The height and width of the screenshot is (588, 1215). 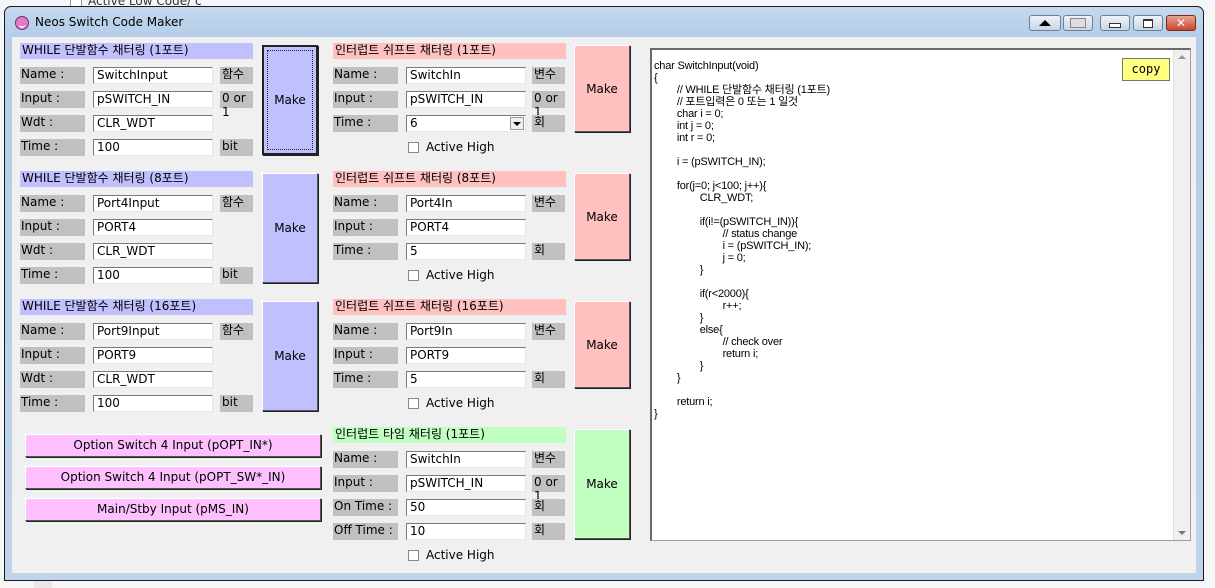 What do you see at coordinates (173, 445) in the screenshot?
I see `option-switch-opt-in-button: Option Switch 4 Input (pOPT_IN*)` at bounding box center [173, 445].